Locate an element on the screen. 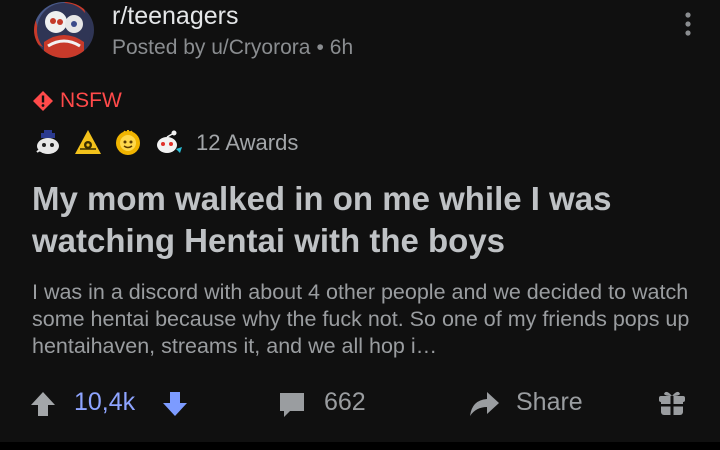 This screenshot has height=450, width=720. nsfw-diamond-icon is located at coordinates (43, 101).